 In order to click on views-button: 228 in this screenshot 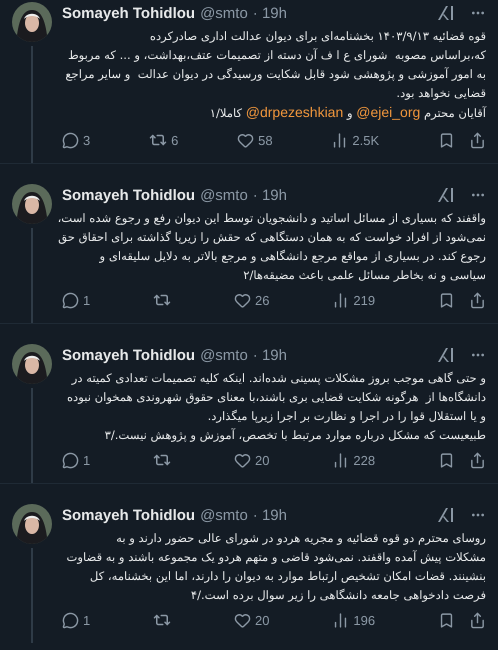, I will do `click(354, 460)`.